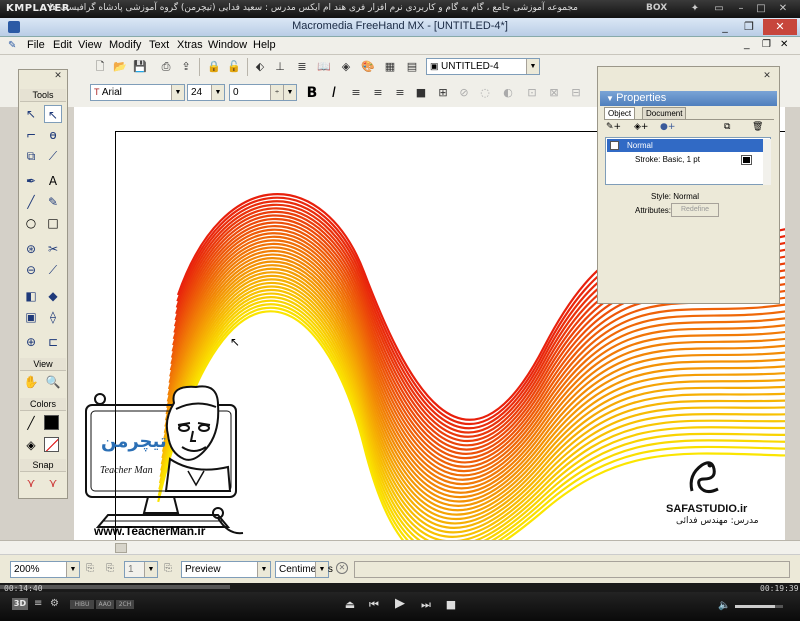 This screenshot has width=800, height=621. Describe the element at coordinates (412, 67) in the screenshot. I see `tints-icon: ▤` at that location.